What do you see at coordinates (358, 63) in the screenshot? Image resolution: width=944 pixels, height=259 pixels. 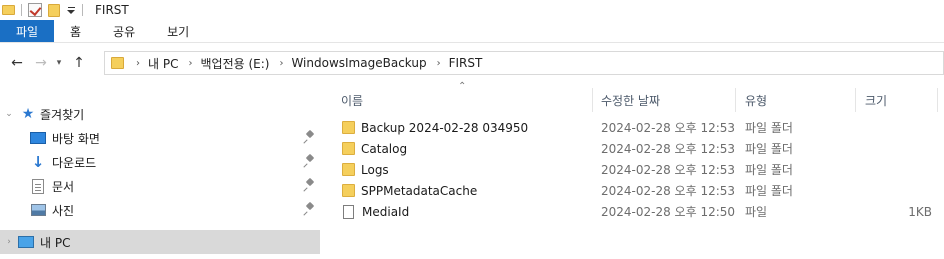 I see `breadcrumb-windowsimagebackup: WindowsImageBackup` at bounding box center [358, 63].